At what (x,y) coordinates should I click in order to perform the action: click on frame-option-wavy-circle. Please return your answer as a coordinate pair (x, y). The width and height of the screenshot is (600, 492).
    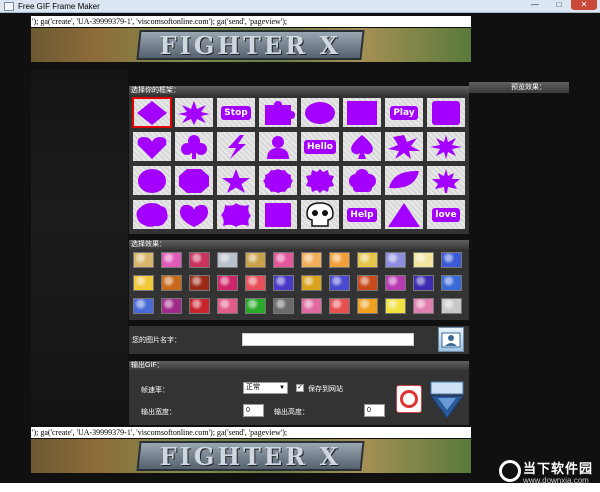
    Looking at the image, I should click on (152, 214).